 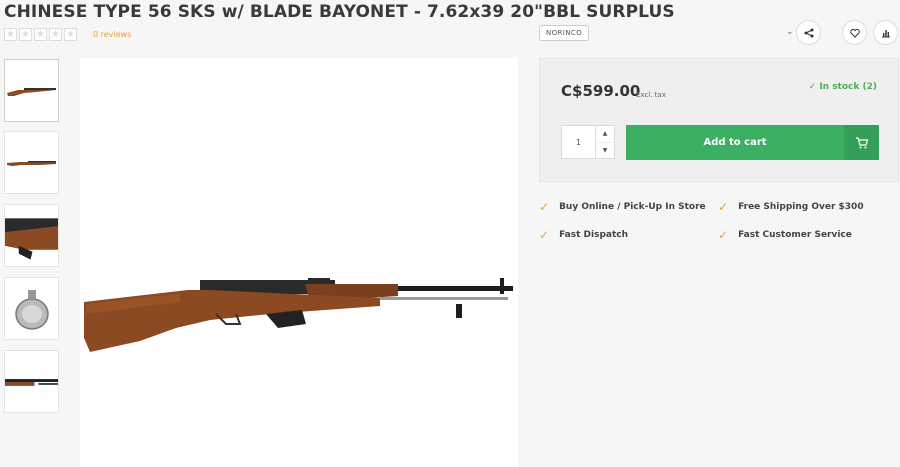 I want to click on brand-badge: NORINCO, so click(x=564, y=33).